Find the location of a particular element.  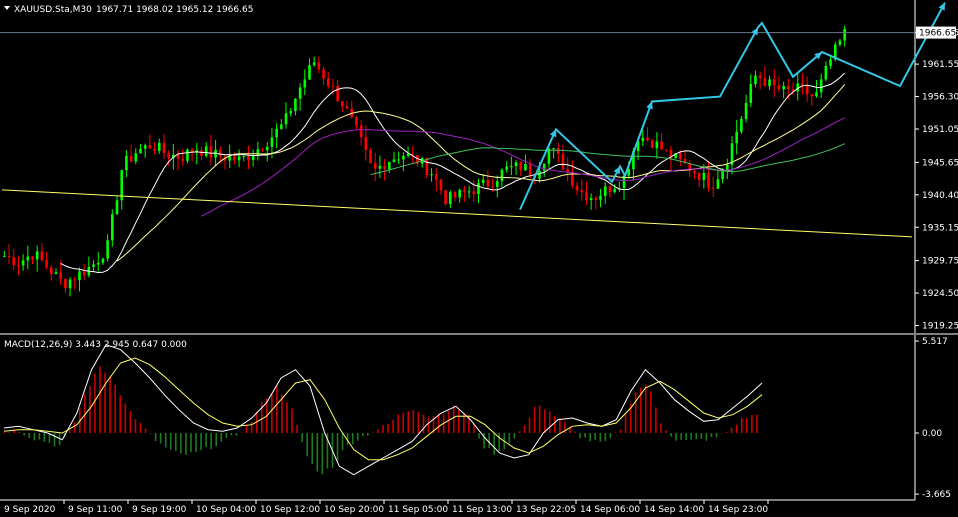

ohlc-values: 1967.71 1968.02 1965.12 1966.65 is located at coordinates (174, 10).